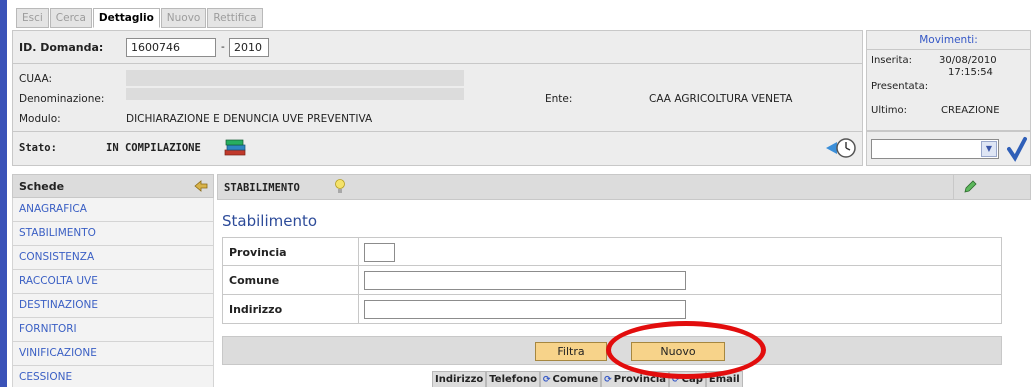  What do you see at coordinates (270, 221) in the screenshot?
I see `section-title: Stabilimento` at bounding box center [270, 221].